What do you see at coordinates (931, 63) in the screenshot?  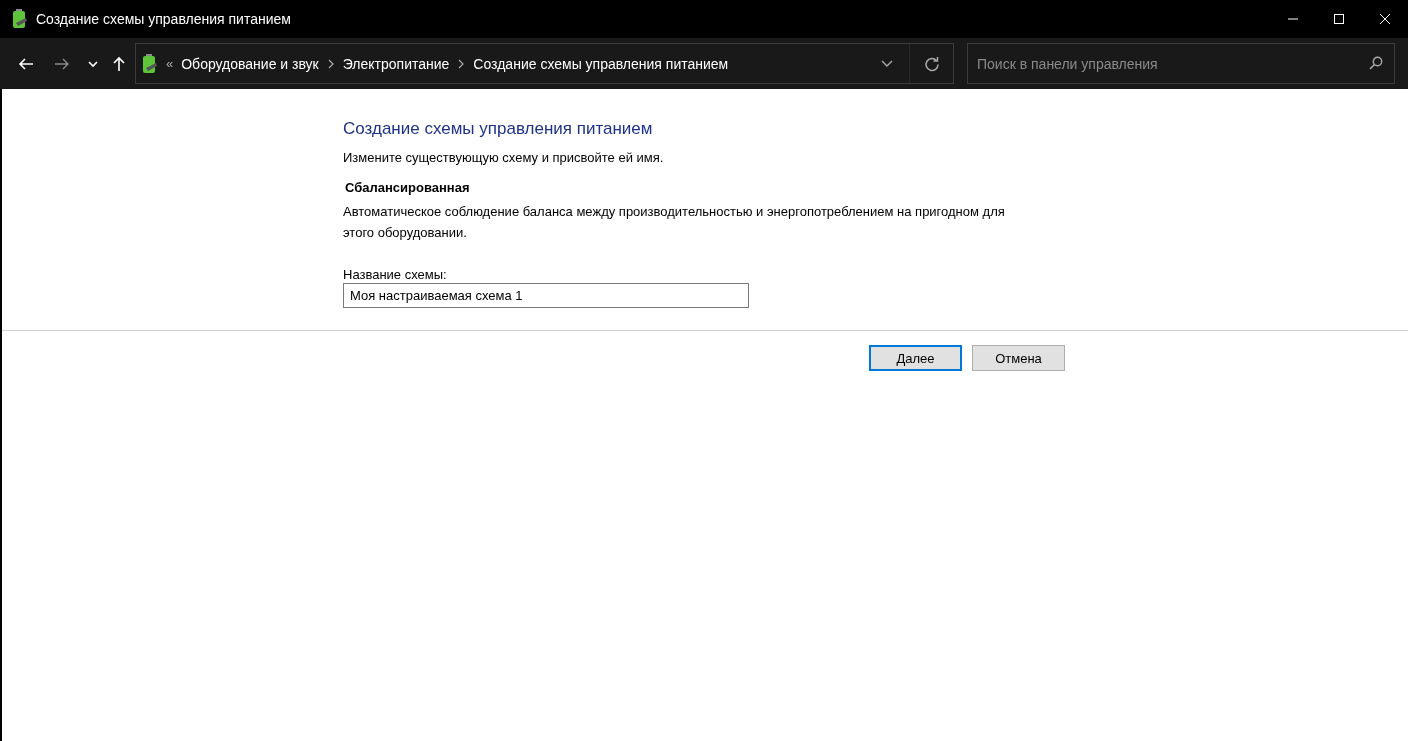 I see `refresh-icon` at bounding box center [931, 63].